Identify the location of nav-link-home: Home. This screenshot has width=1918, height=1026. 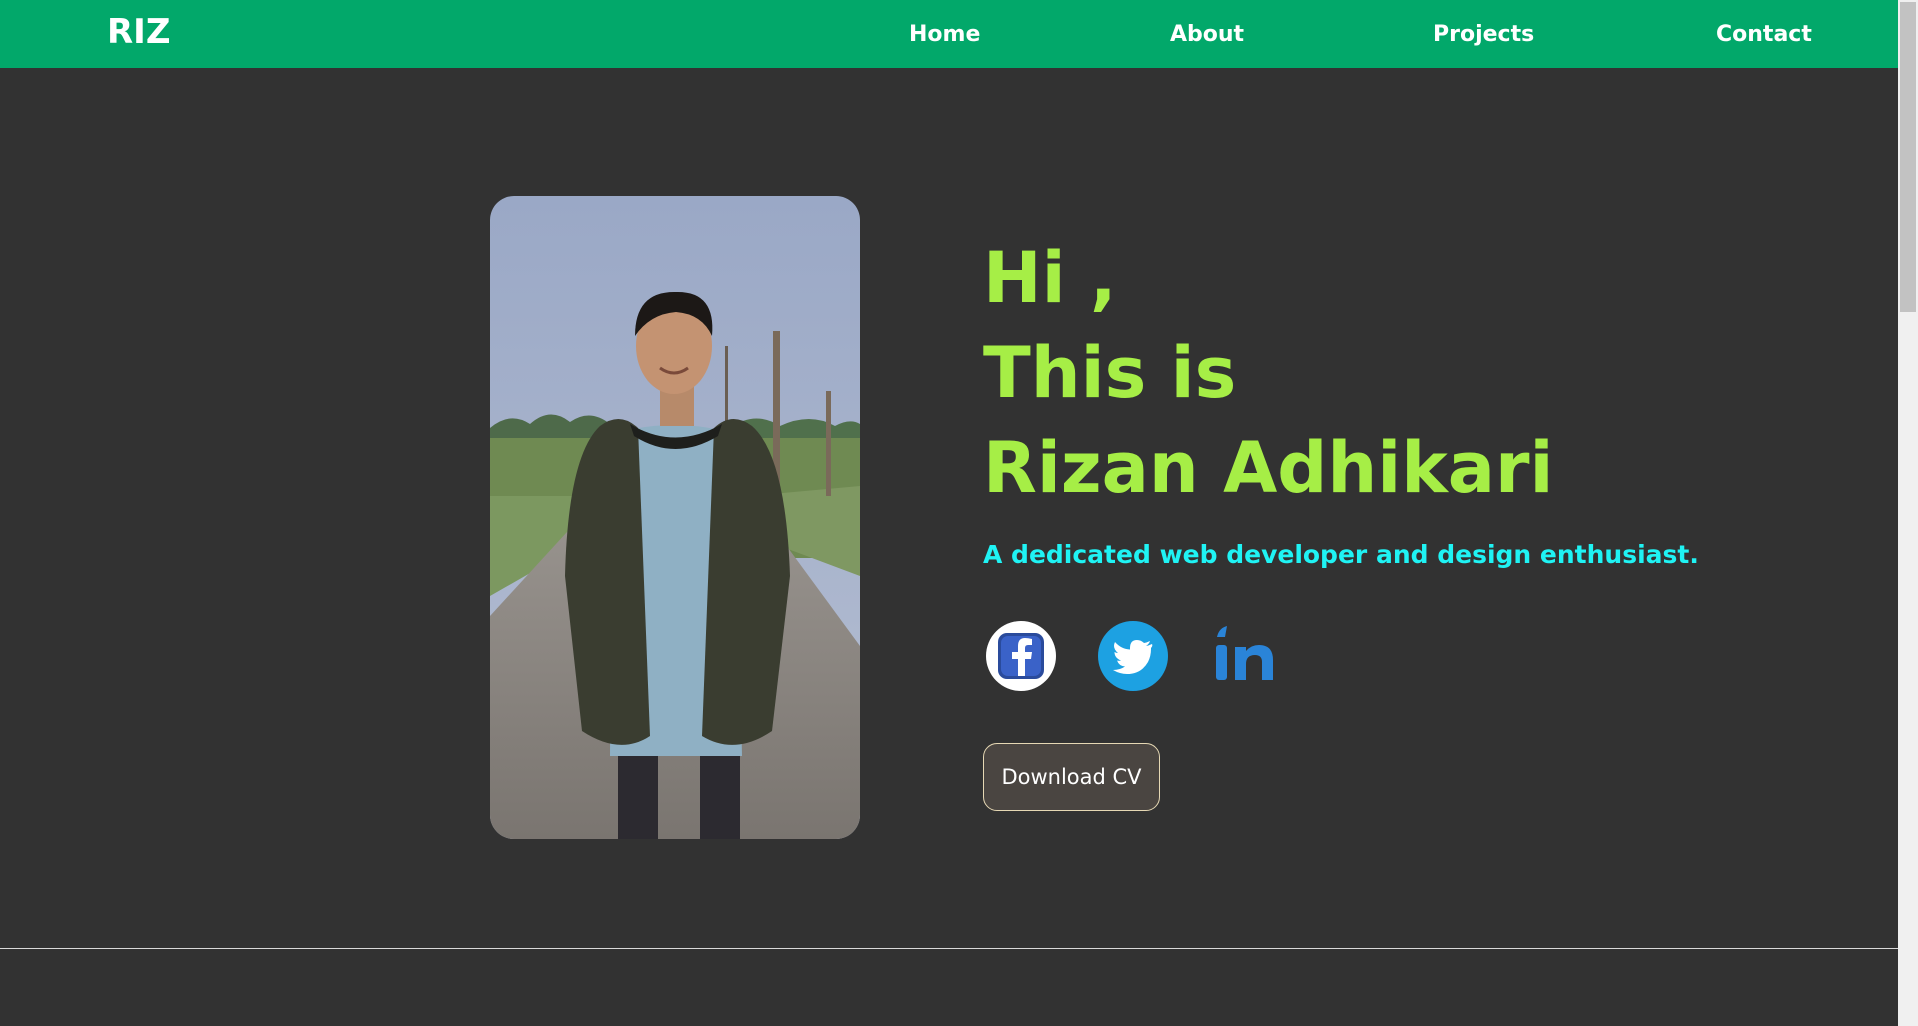
(944, 35).